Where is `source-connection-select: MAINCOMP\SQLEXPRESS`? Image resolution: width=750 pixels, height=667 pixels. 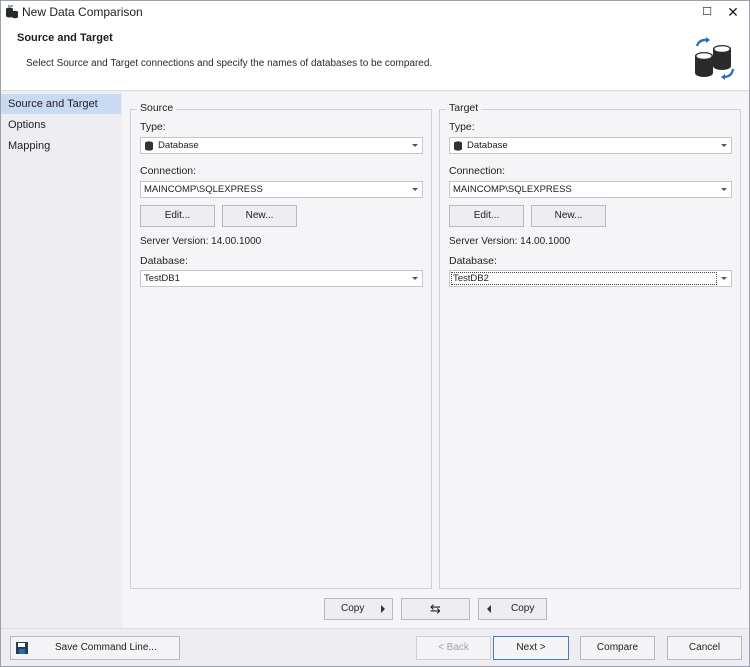
source-connection-select: MAINCOMP\SQLEXPRESS is located at coordinates (281, 189).